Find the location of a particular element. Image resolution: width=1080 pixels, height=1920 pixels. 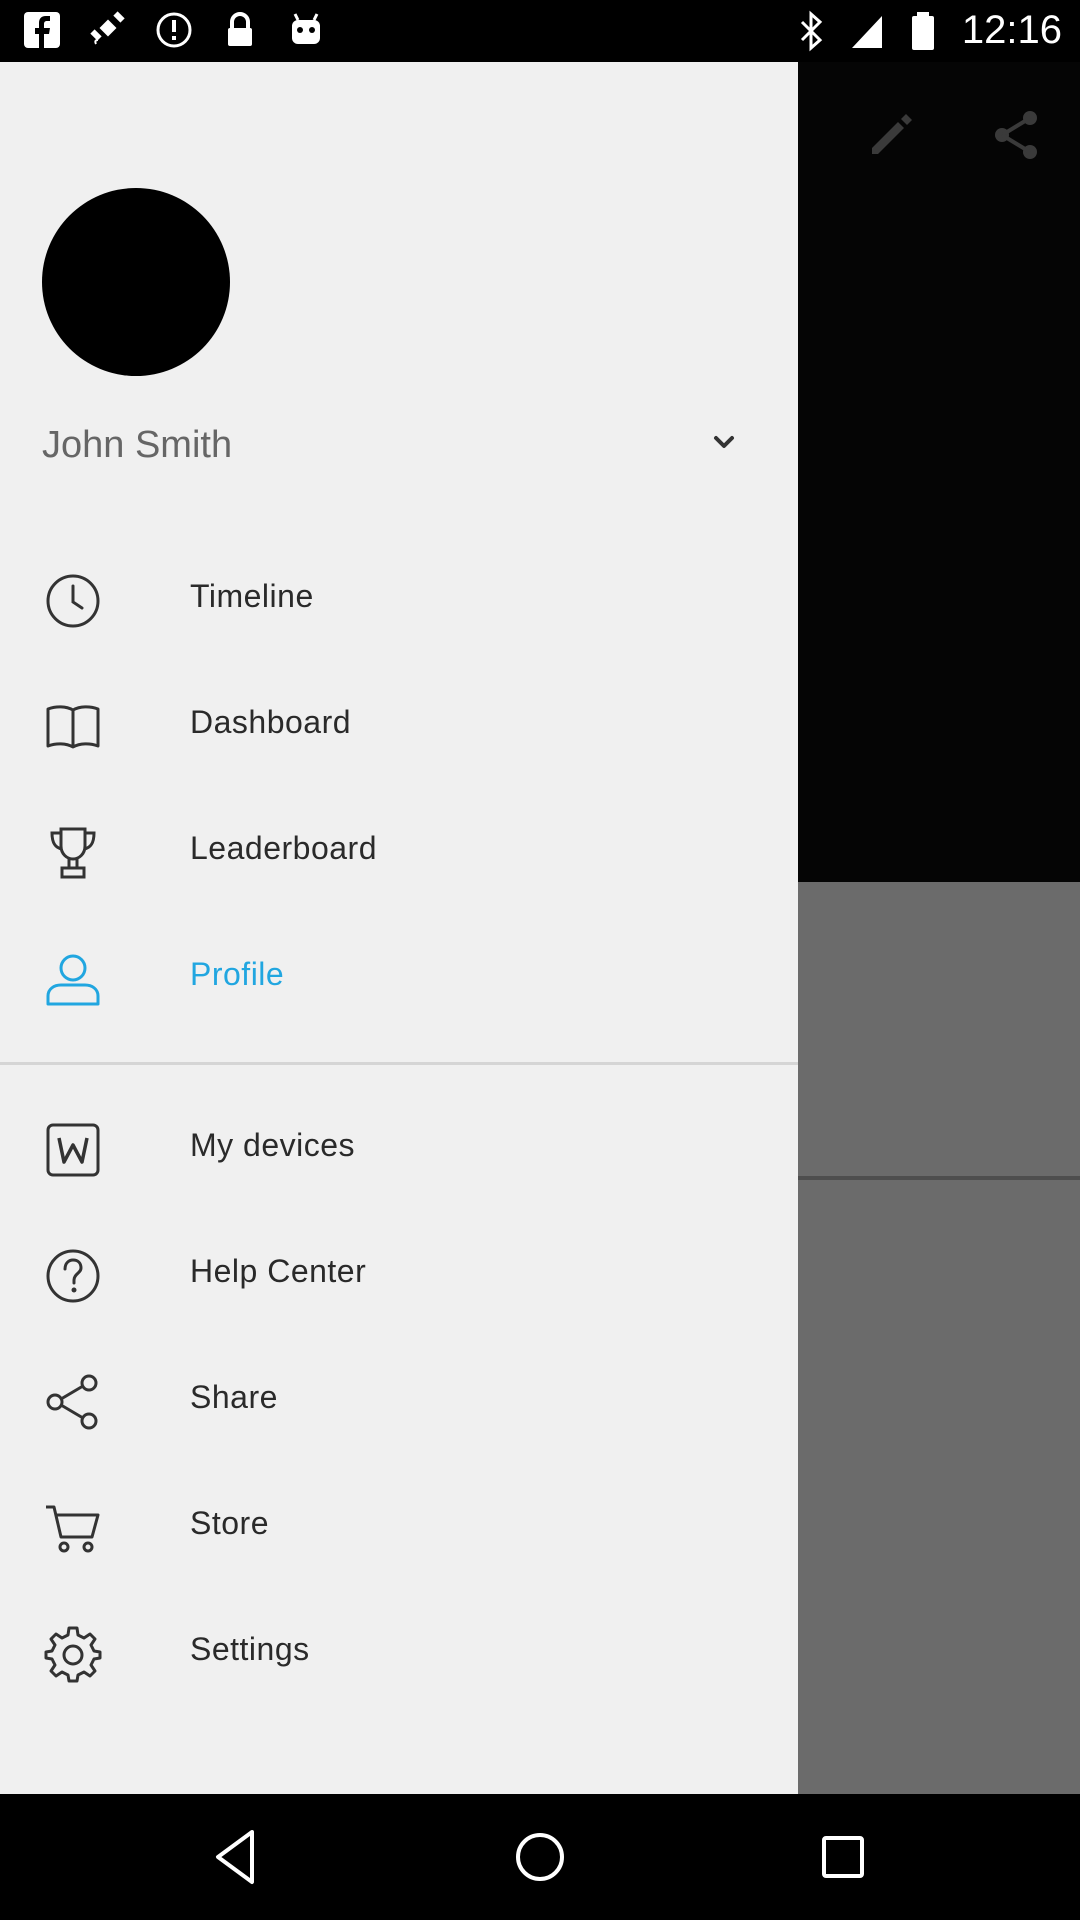

recents-icon is located at coordinates (843, 1857).